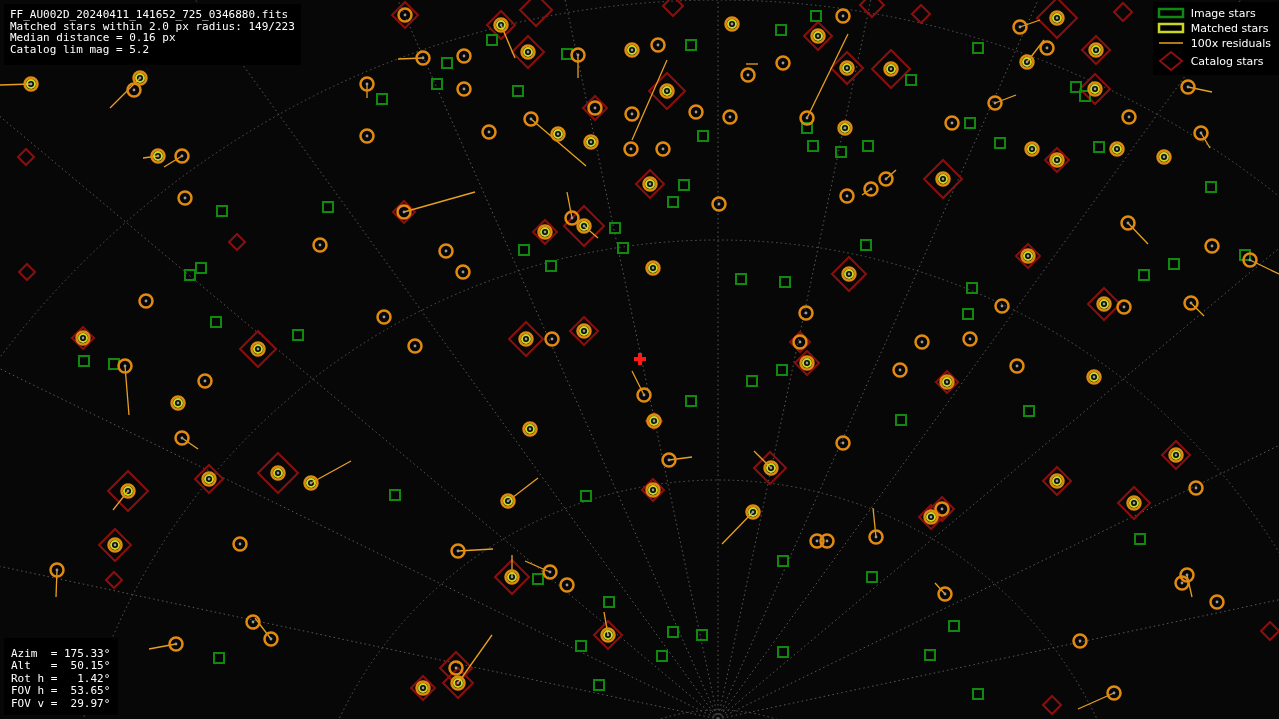 This screenshot has height=719, width=1279. I want to click on pointing-text: Alt = 50.15°, so click(61, 666).